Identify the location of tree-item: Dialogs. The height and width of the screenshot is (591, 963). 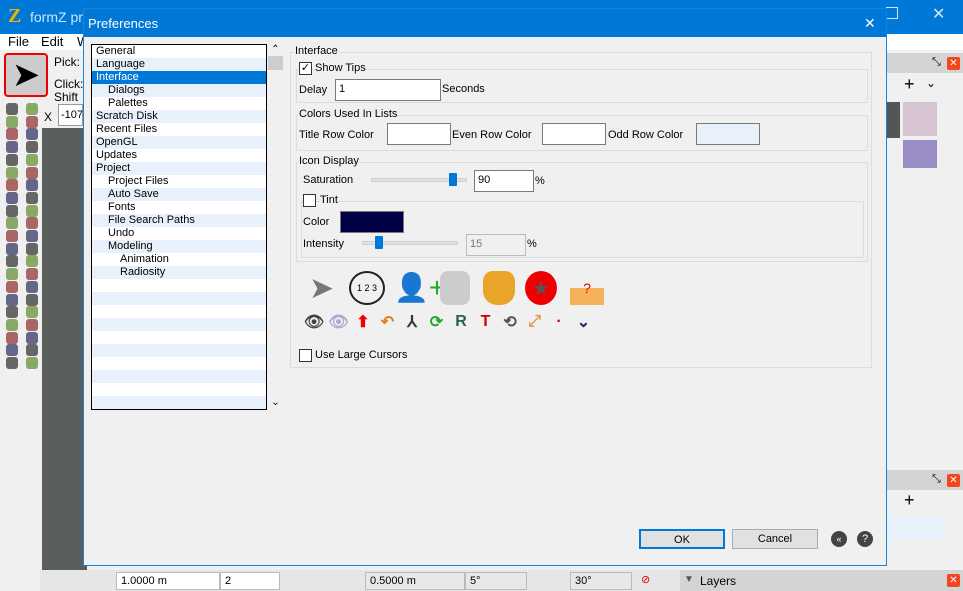
(179, 90).